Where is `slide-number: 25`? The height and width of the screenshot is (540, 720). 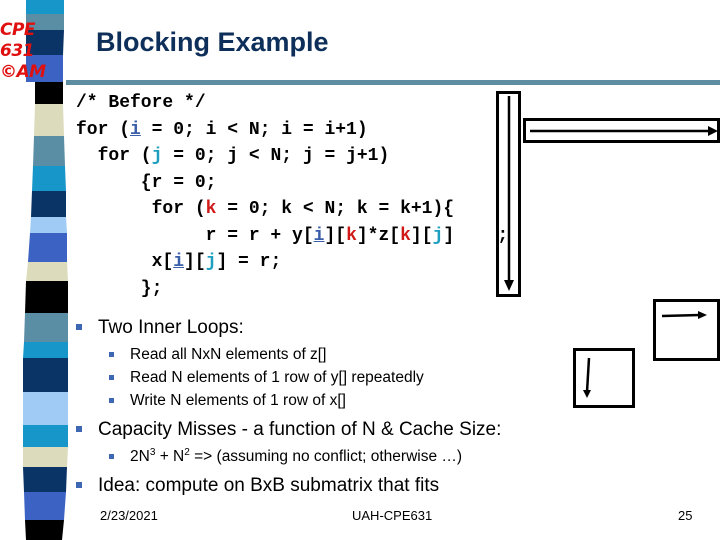 slide-number: 25 is located at coordinates (685, 515).